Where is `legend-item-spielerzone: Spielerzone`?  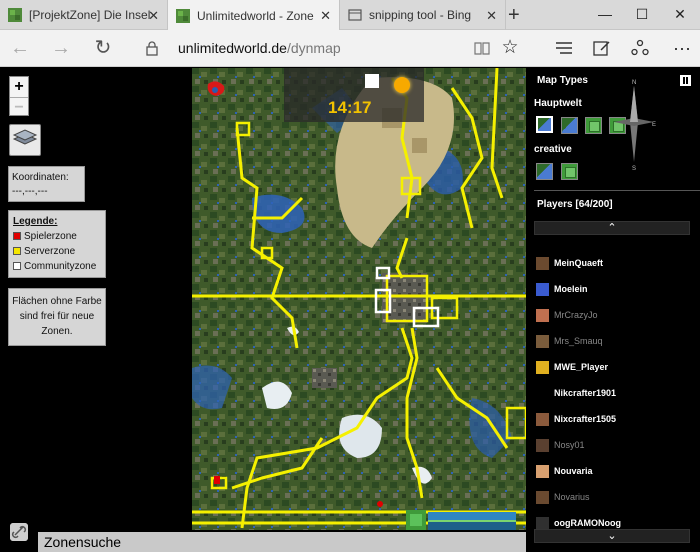
legend-item-spielerzone: Spielerzone is located at coordinates (57, 236).